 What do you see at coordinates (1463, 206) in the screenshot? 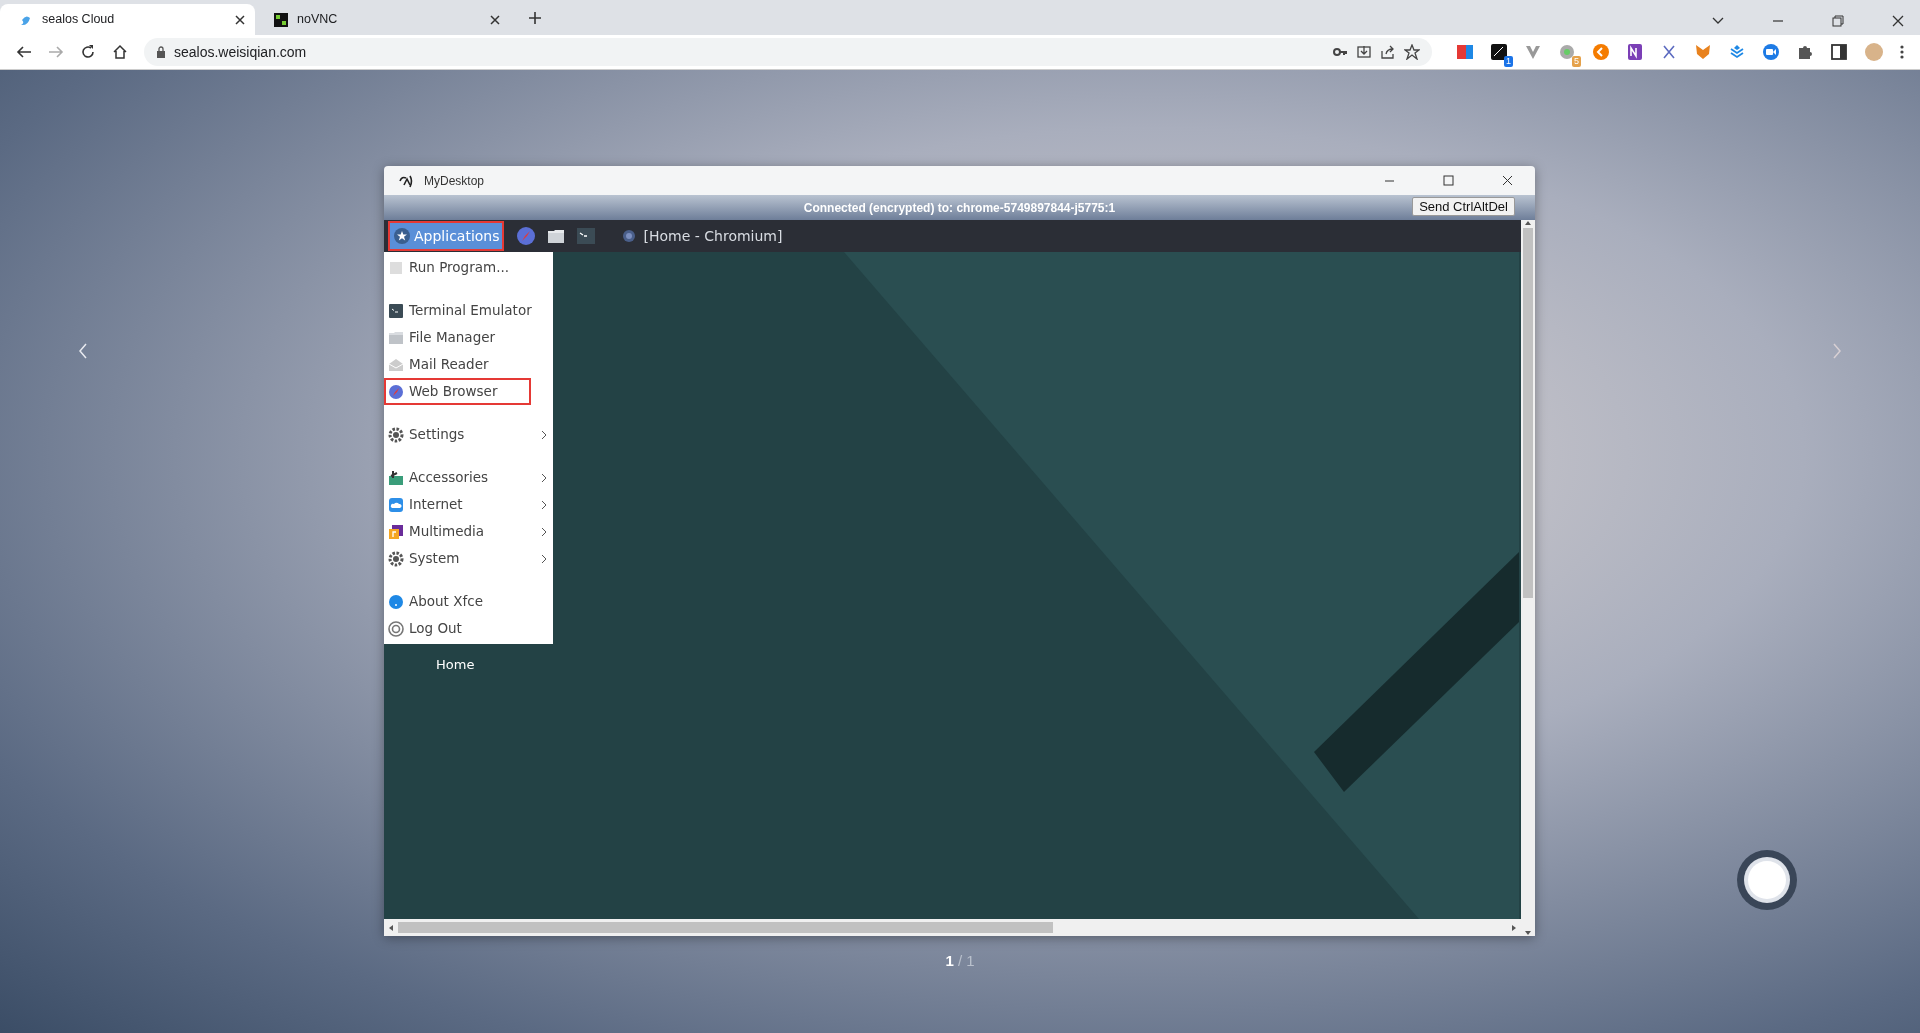
I see `send-ctrl-alt-del-button: Send CtrlAltDel` at bounding box center [1463, 206].